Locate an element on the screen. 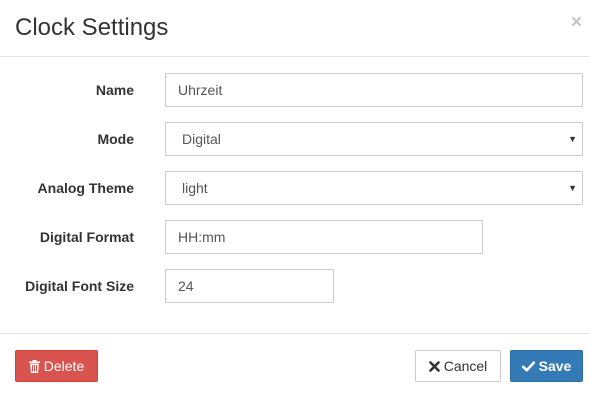  close-button: × is located at coordinates (576, 23).